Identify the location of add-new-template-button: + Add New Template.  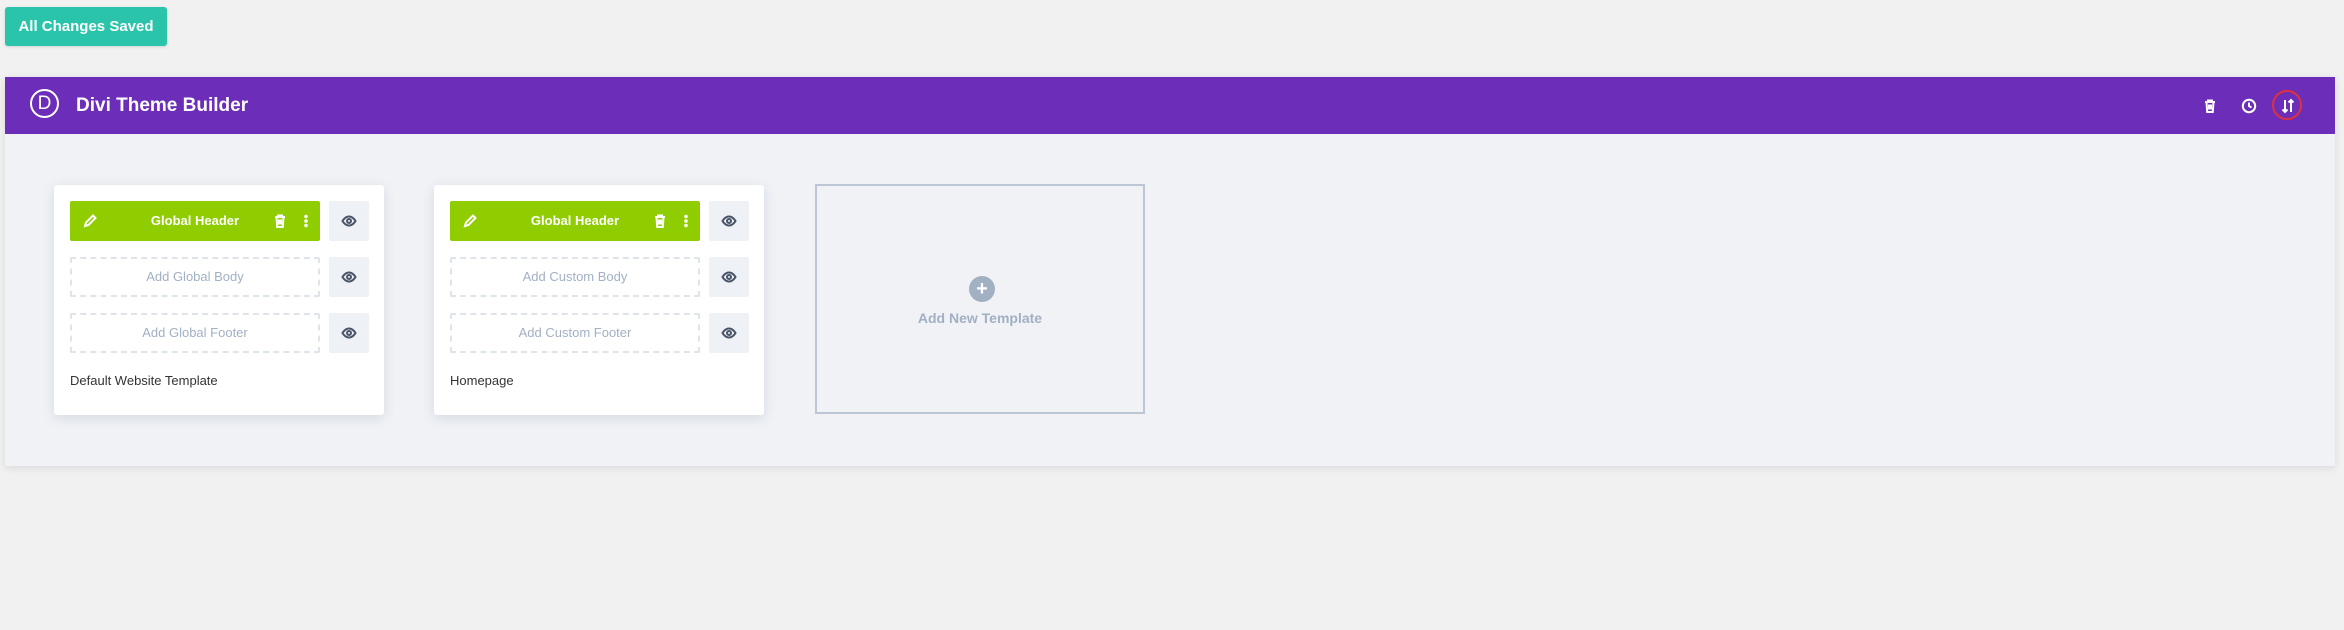
(980, 299).